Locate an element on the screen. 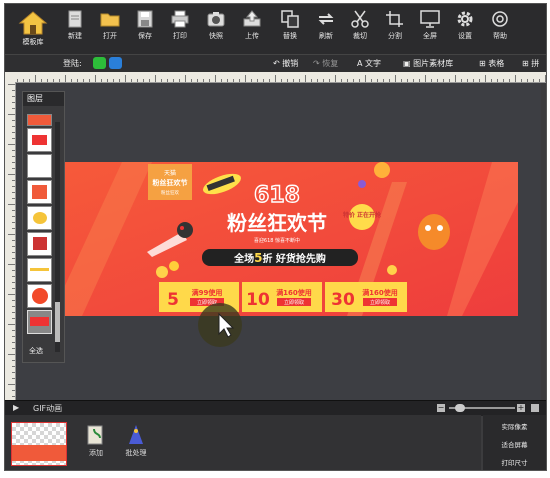 Image resolution: width=550 pixels, height=478 pixels. coupon-3: 30 满160使用 立即领取 is located at coordinates (366, 297).